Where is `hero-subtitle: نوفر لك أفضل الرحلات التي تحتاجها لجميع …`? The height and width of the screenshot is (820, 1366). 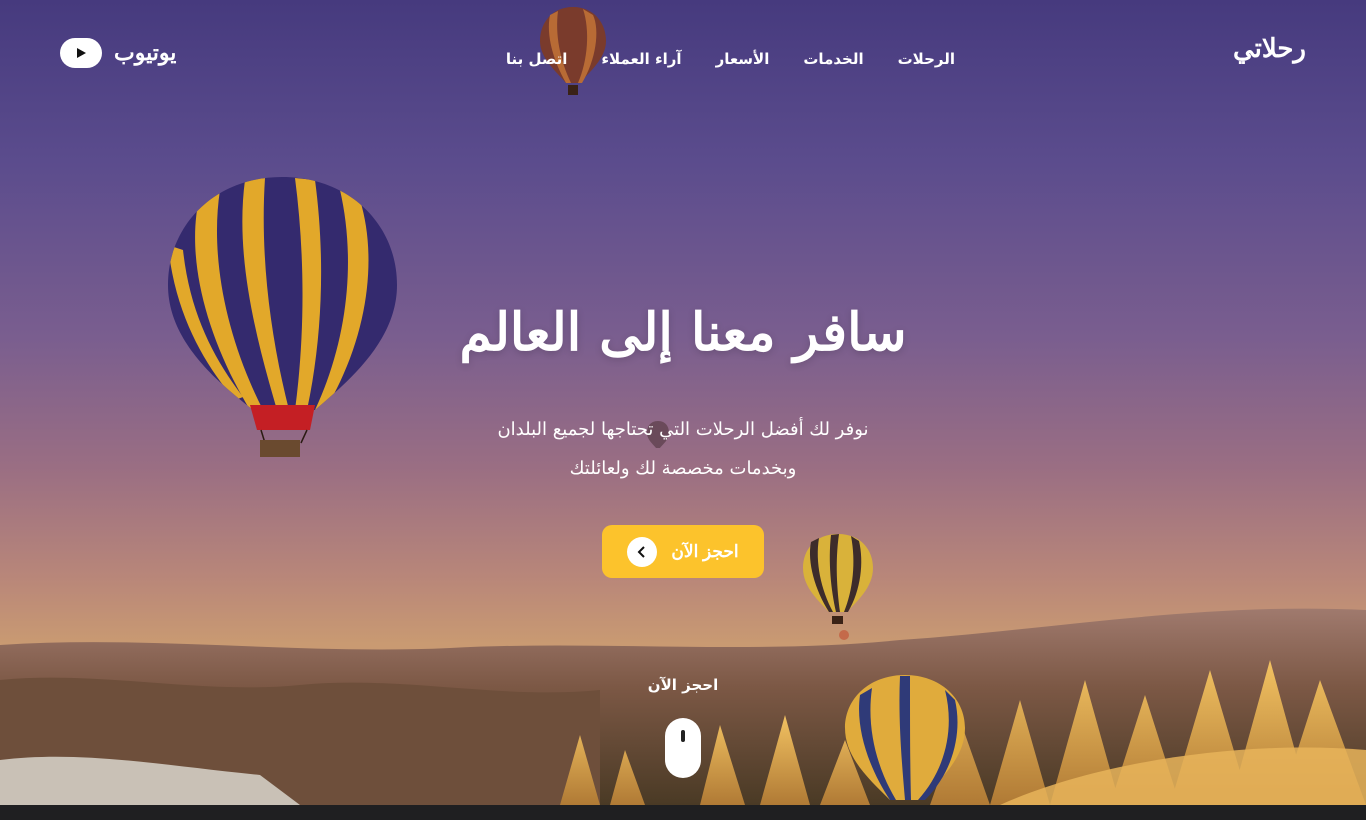
hero-subtitle: نوفر لك أفضل الرحلات التي تحتاجها لجميع … is located at coordinates (683, 449).